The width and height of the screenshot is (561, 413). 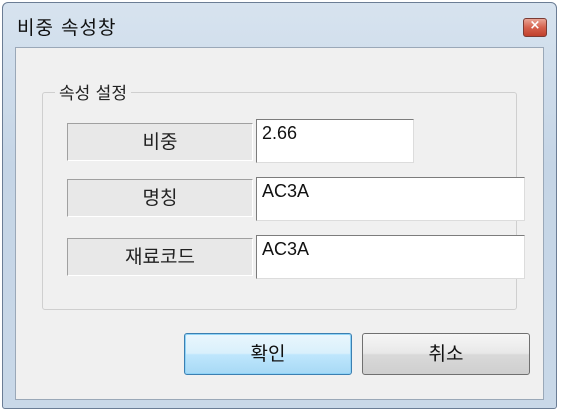 What do you see at coordinates (279, 23) in the screenshot?
I see `title-bar: 비중 속성창 ×` at bounding box center [279, 23].